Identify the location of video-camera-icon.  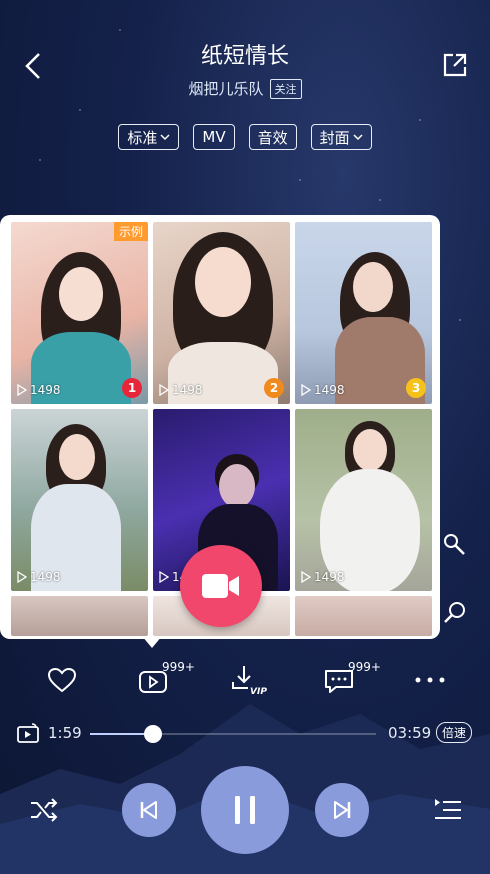
(220, 586).